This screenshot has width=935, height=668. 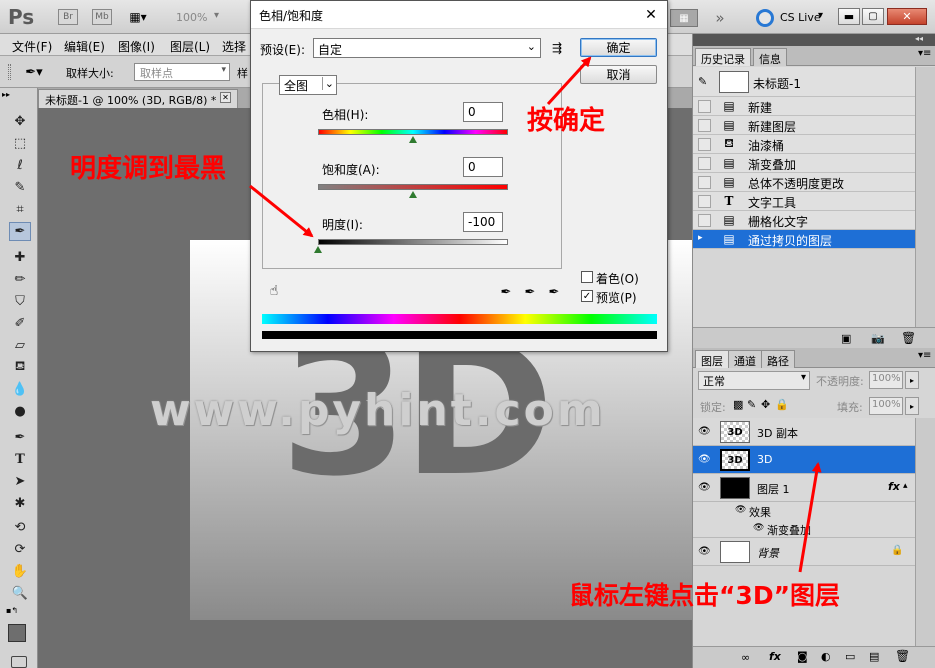 I want to click on move-tool-icon: ✥, so click(x=20, y=121).